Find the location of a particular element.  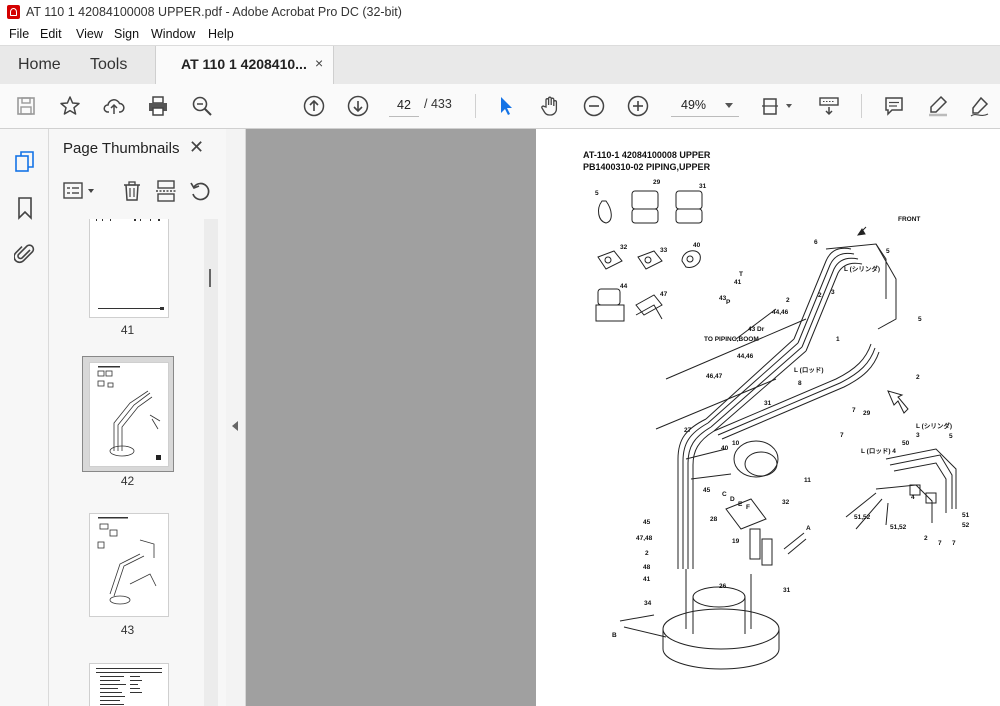

thumbnail-toolbar is located at coordinates (137, 191).